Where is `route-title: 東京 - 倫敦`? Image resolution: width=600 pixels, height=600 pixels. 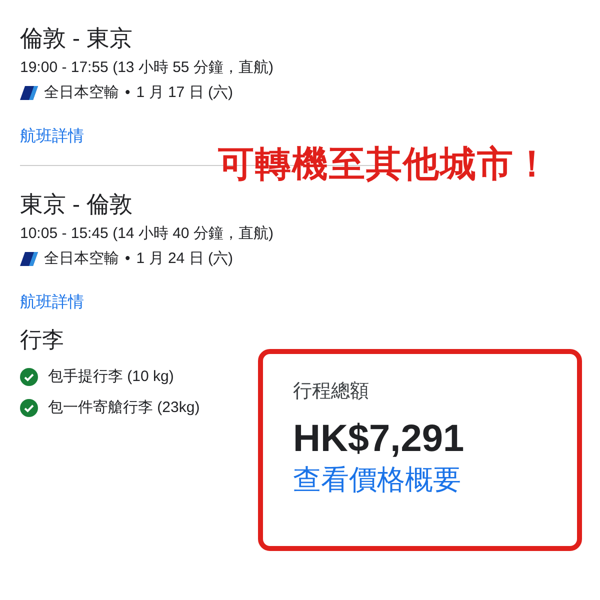 route-title: 東京 - 倫敦 is located at coordinates (77, 204).